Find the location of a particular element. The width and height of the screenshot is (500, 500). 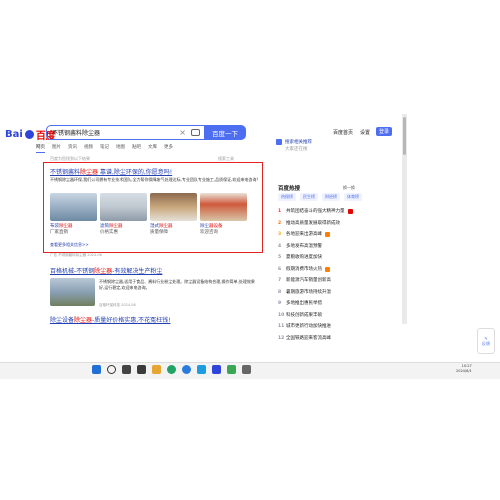

search-button: 百度一下 is located at coordinates (225, 132).